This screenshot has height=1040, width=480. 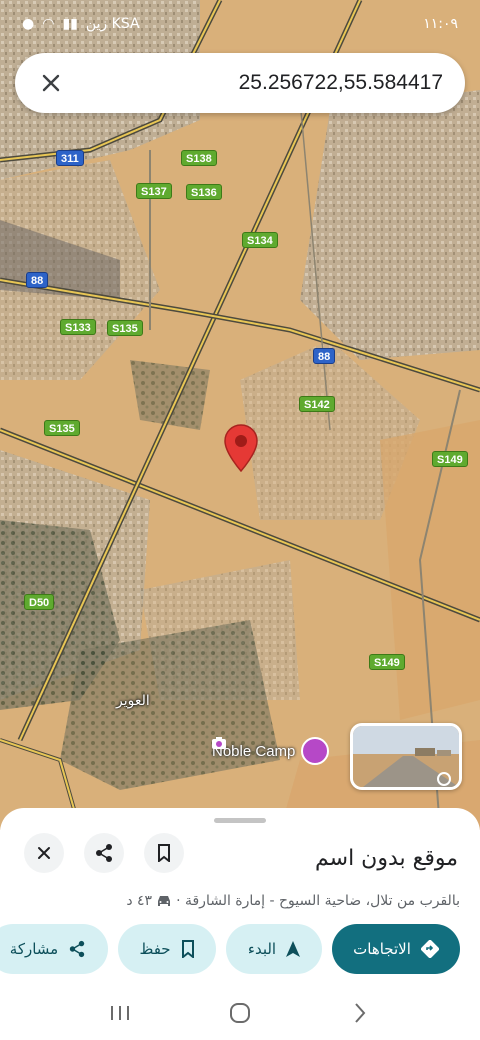 What do you see at coordinates (28, 24) in the screenshot?
I see `location-icon: ●` at bounding box center [28, 24].